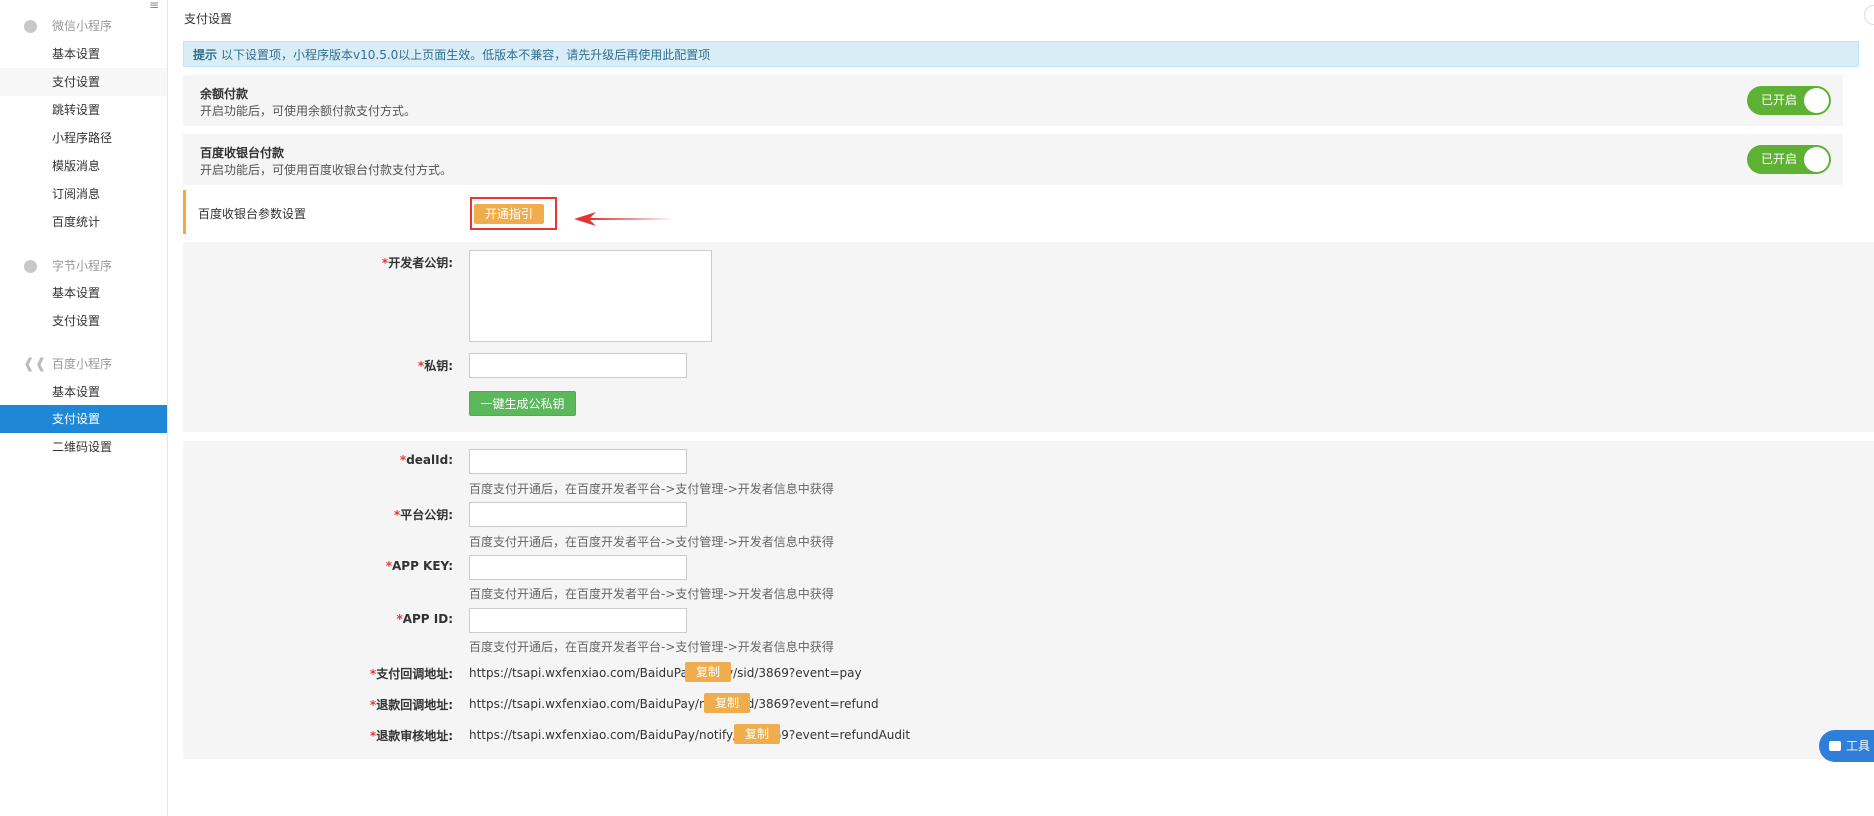  What do you see at coordinates (252, 214) in the screenshot?
I see `param-section-label: 百度收银台参数设置` at bounding box center [252, 214].